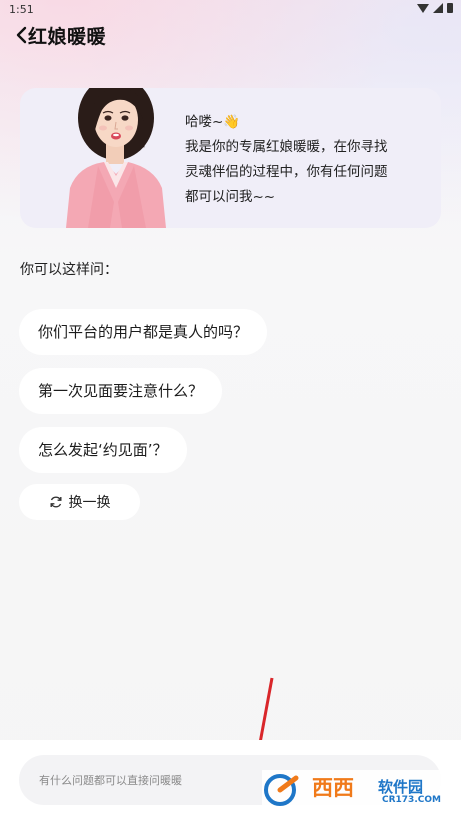 The height and width of the screenshot is (820, 461). I want to click on signal-icon, so click(438, 8).